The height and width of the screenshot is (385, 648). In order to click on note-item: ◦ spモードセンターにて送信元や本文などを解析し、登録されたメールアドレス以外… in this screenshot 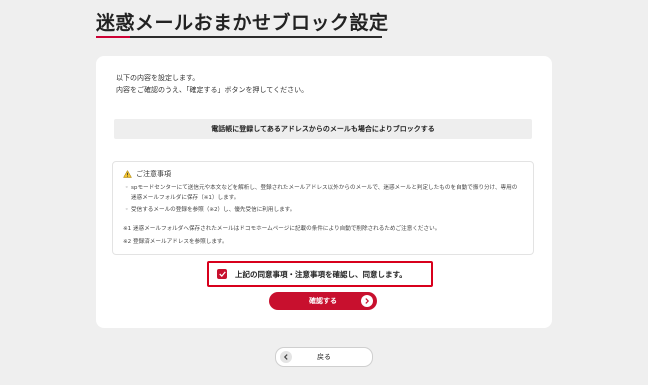, I will do `click(323, 193)`.